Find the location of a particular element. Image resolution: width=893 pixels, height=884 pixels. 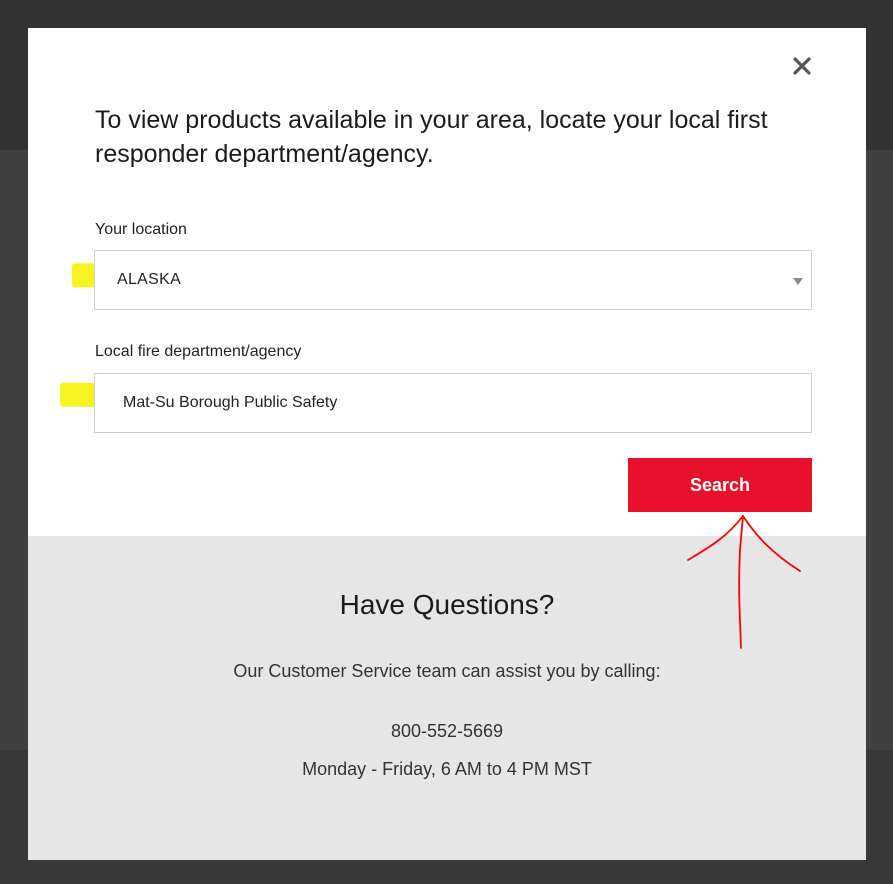

business-hours: Monday - Friday, 6 AM to 4 PM MST is located at coordinates (447, 769).